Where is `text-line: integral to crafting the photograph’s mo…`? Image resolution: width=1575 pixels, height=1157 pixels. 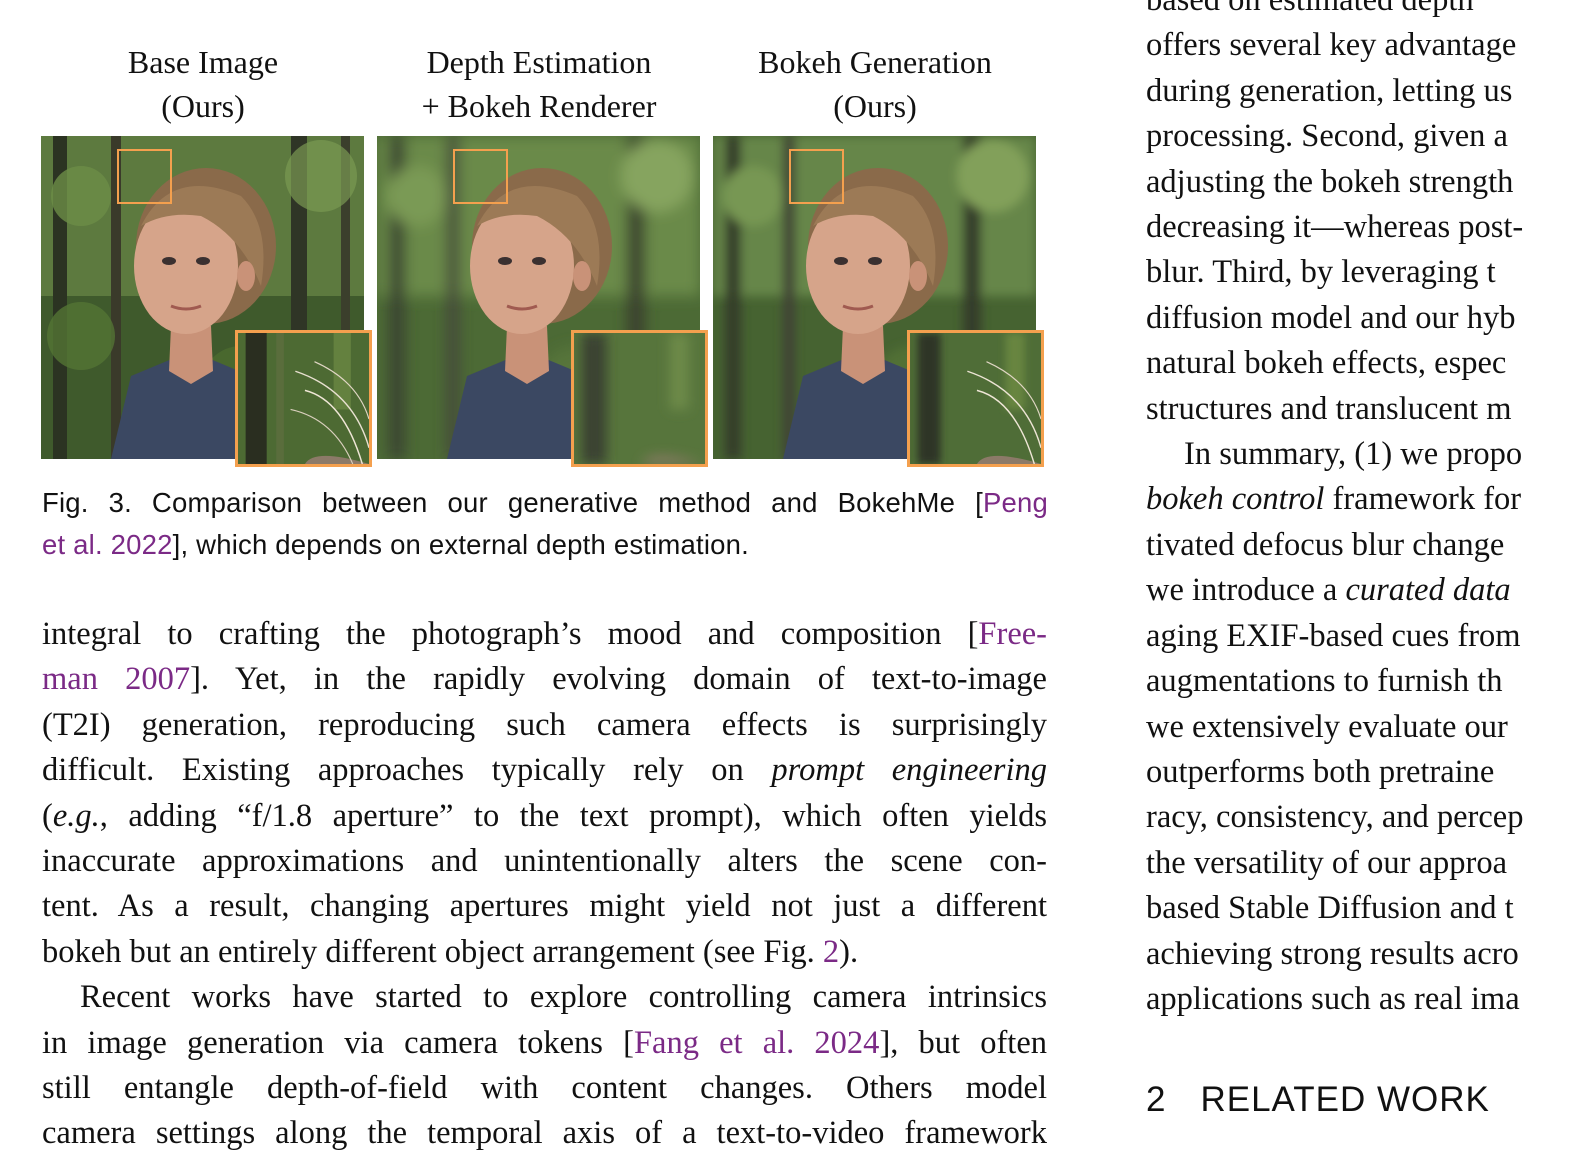 text-line: integral to crafting the photograph’s mo… is located at coordinates (544, 634).